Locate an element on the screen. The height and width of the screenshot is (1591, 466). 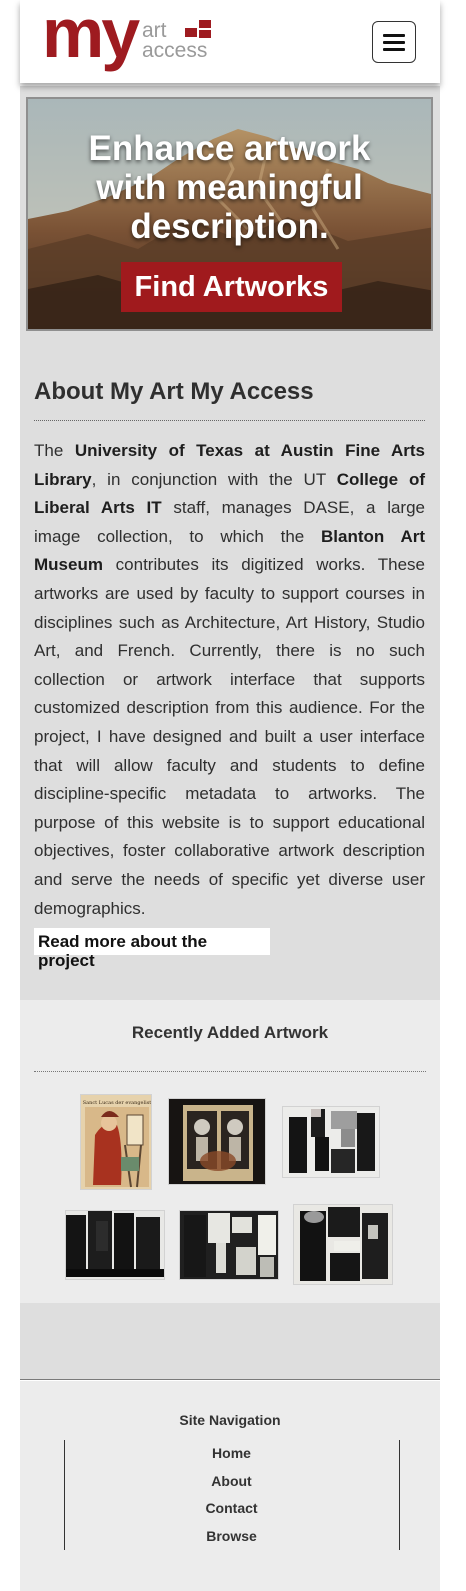
read-more-link: Read more about the project is located at coordinates (152, 949).